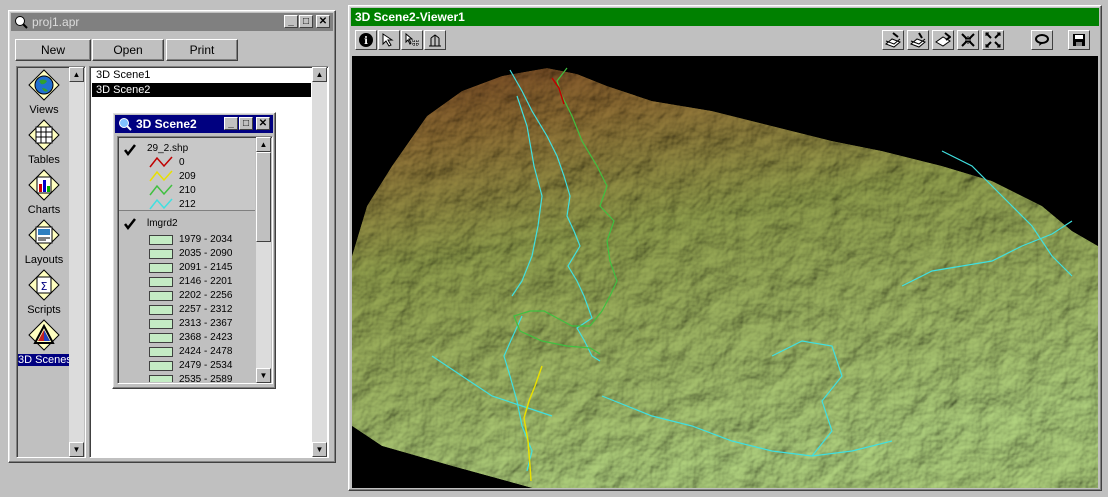  I want to click on zoom-out-button, so click(993, 40).